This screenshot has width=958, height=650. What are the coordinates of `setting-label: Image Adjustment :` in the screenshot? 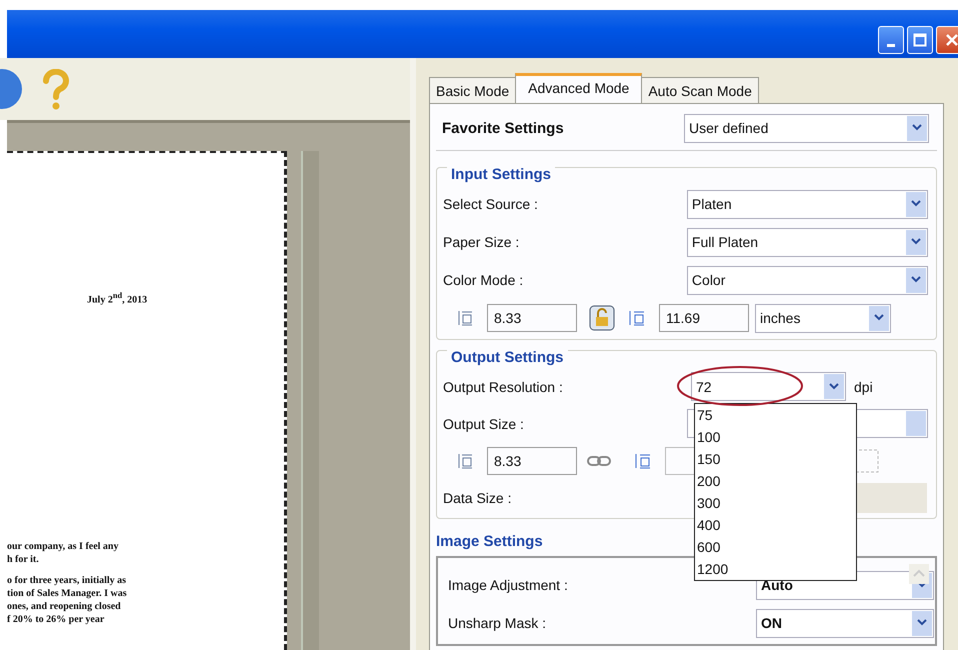 It's located at (508, 585).